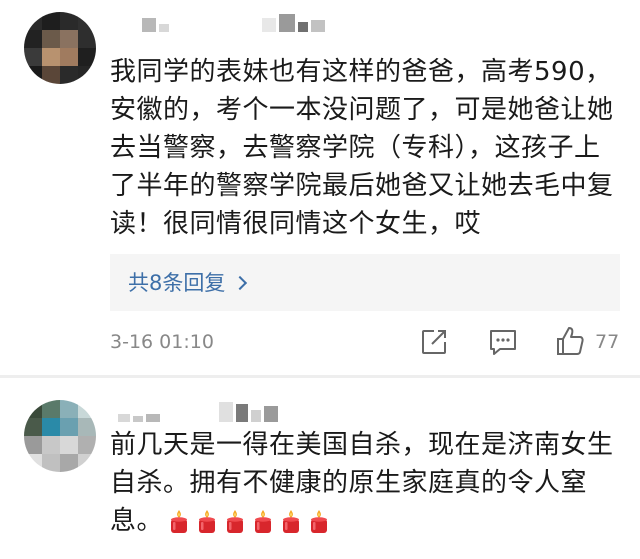  Describe the element at coordinates (434, 342) in the screenshot. I see `share-icon` at that location.